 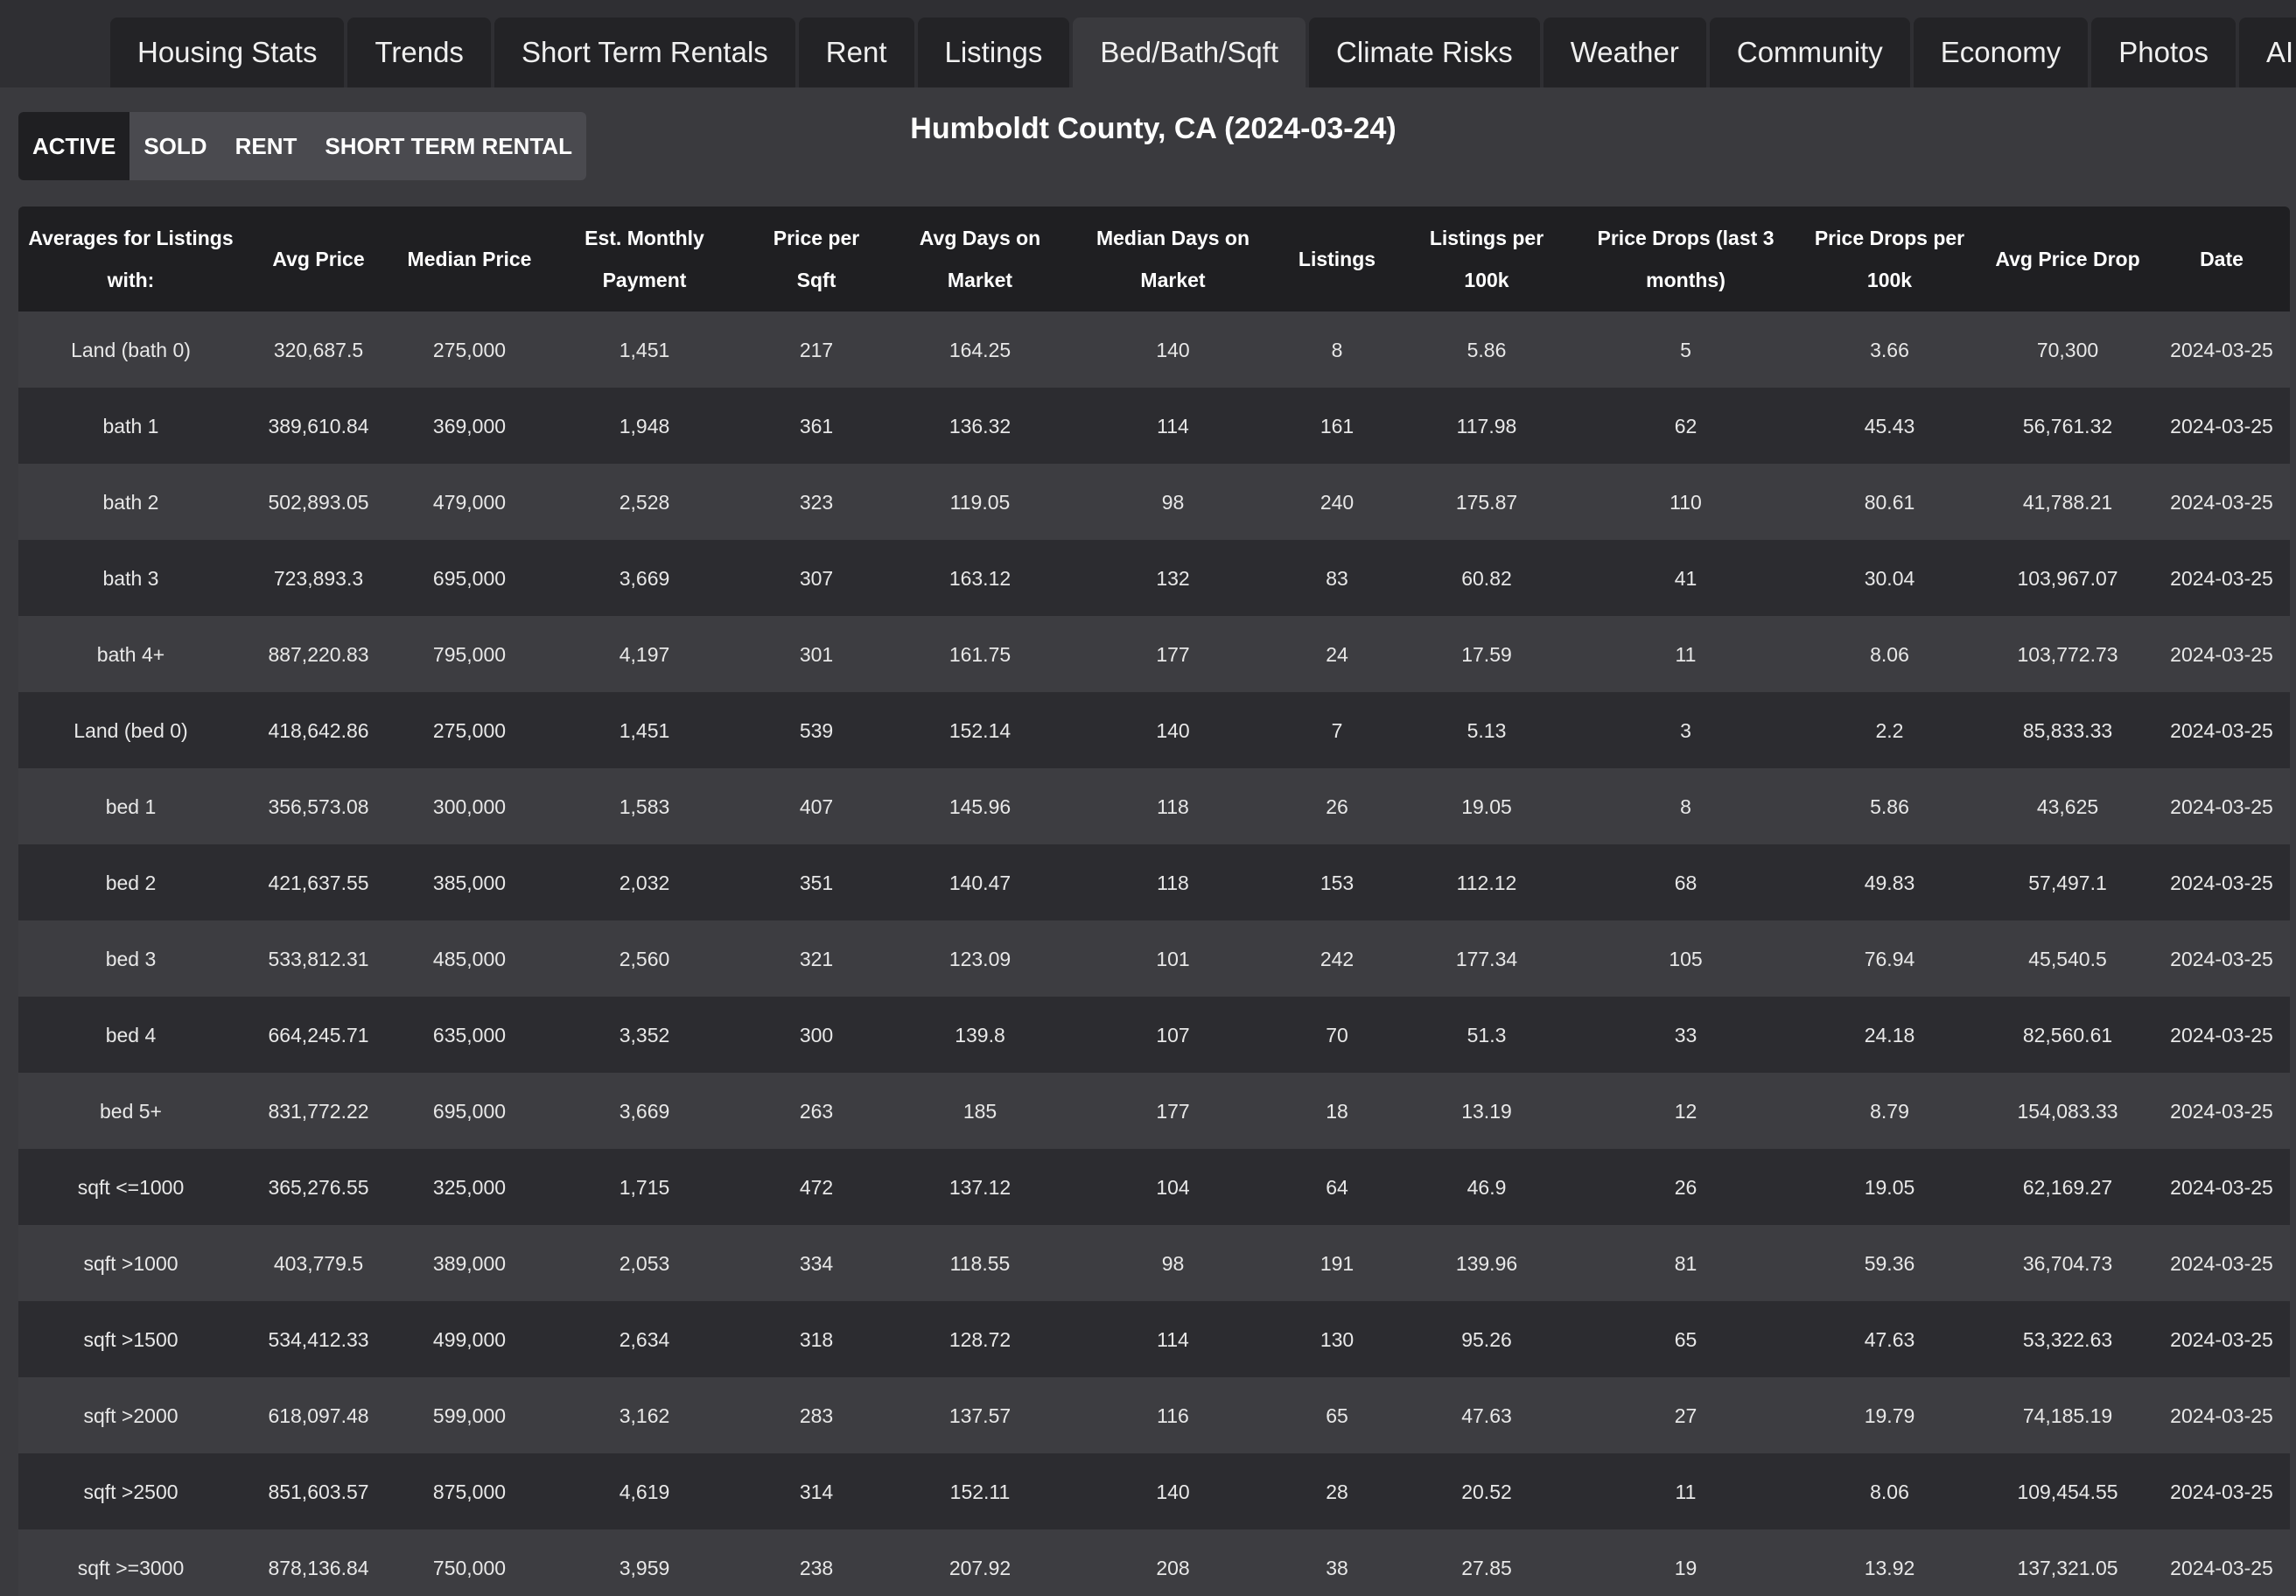 I want to click on table-cell: 33, so click(x=1685, y=1035).